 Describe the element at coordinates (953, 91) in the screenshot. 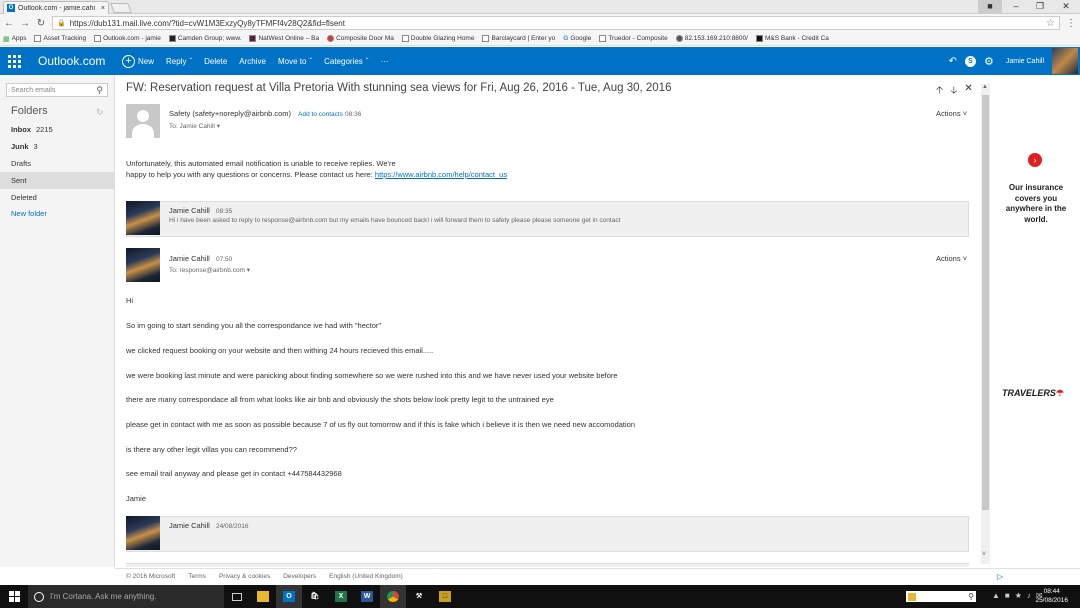

I see `arrow-down-icon: 🡣` at that location.